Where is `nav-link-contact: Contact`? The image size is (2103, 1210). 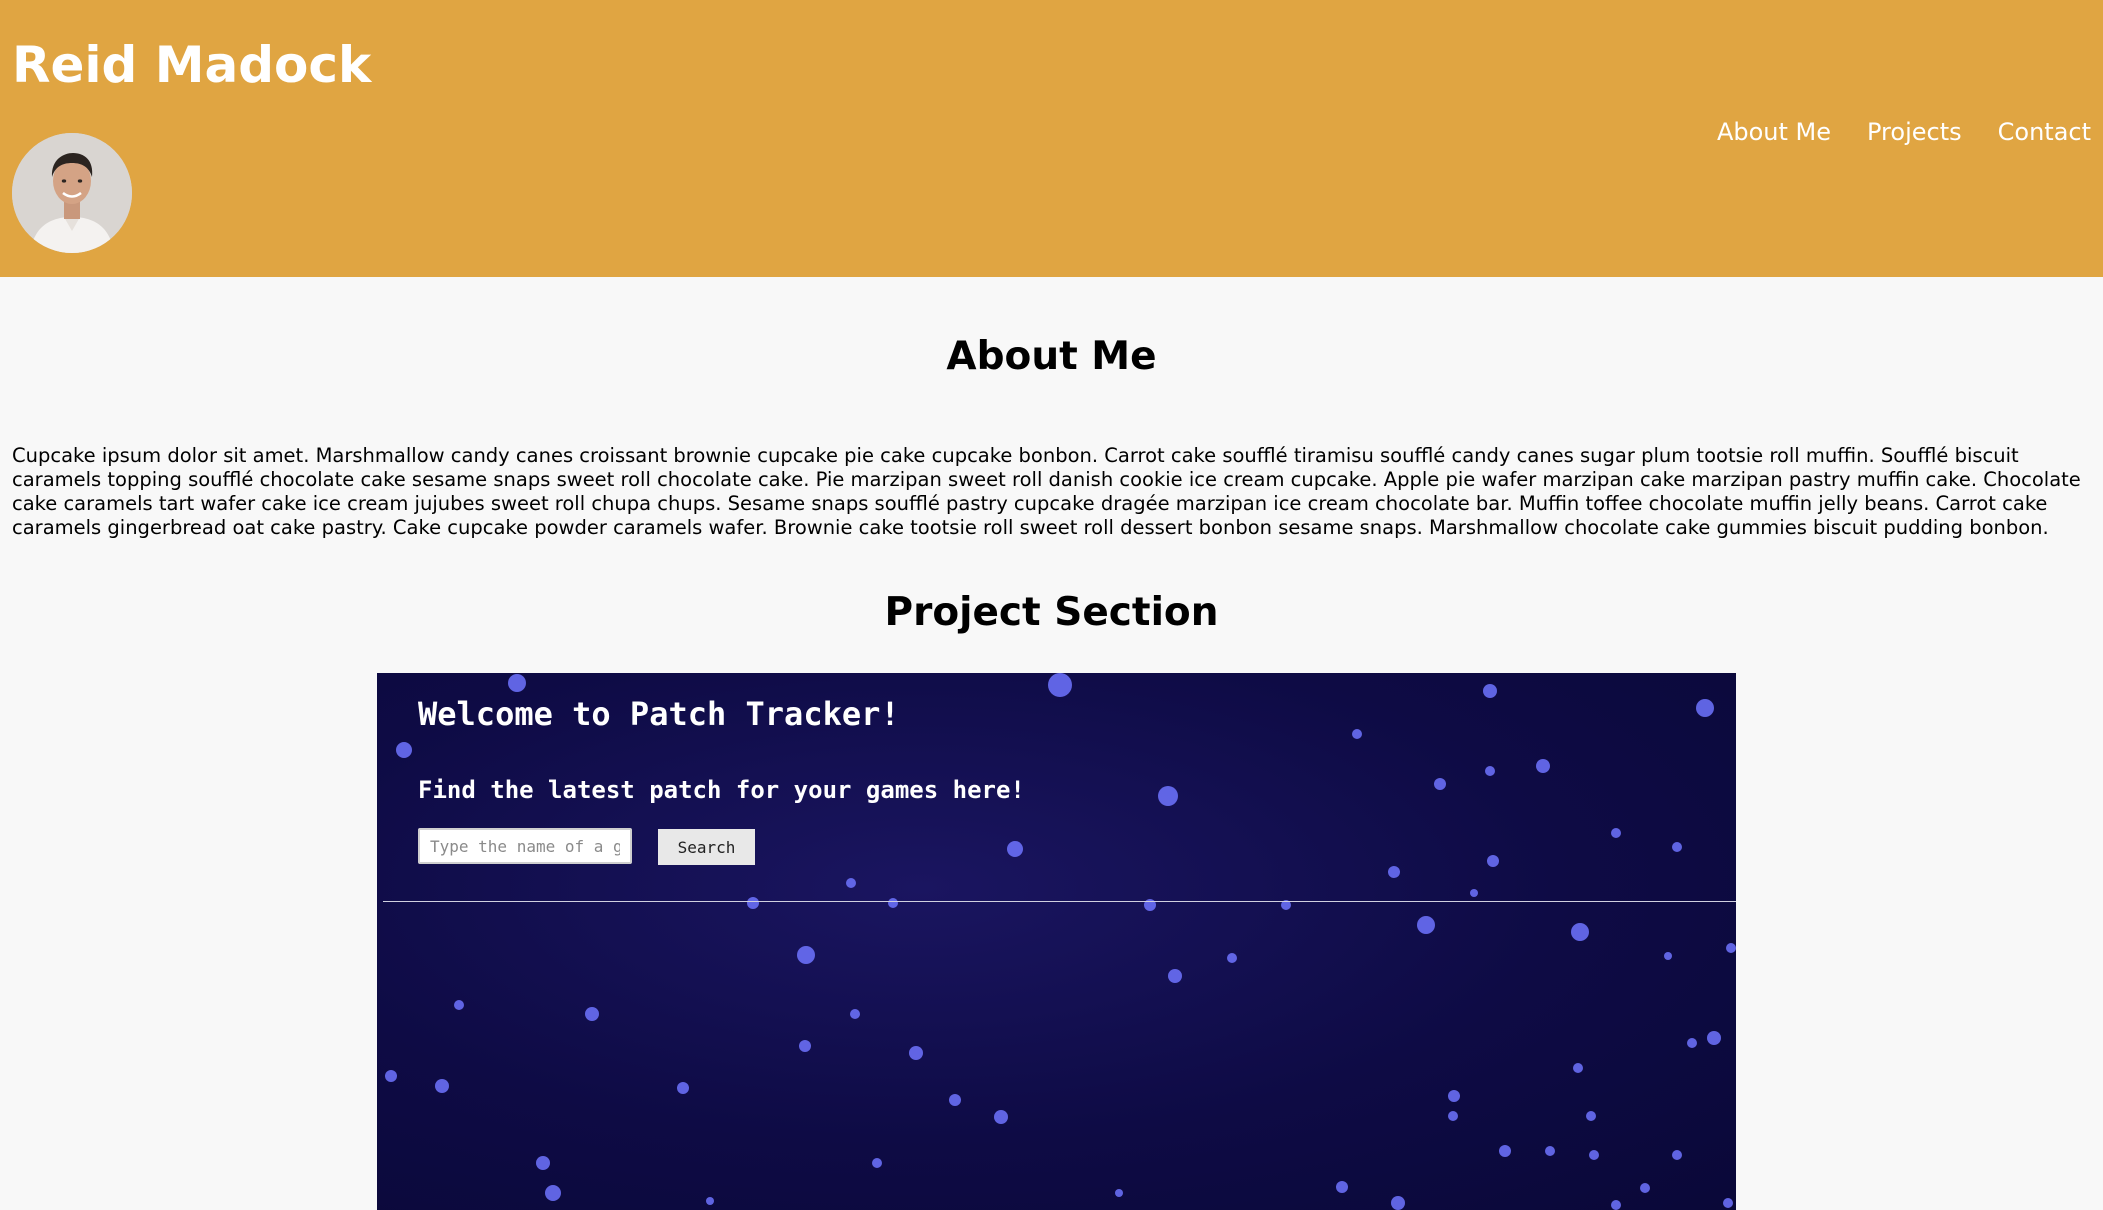
nav-link-contact: Contact is located at coordinates (2044, 132).